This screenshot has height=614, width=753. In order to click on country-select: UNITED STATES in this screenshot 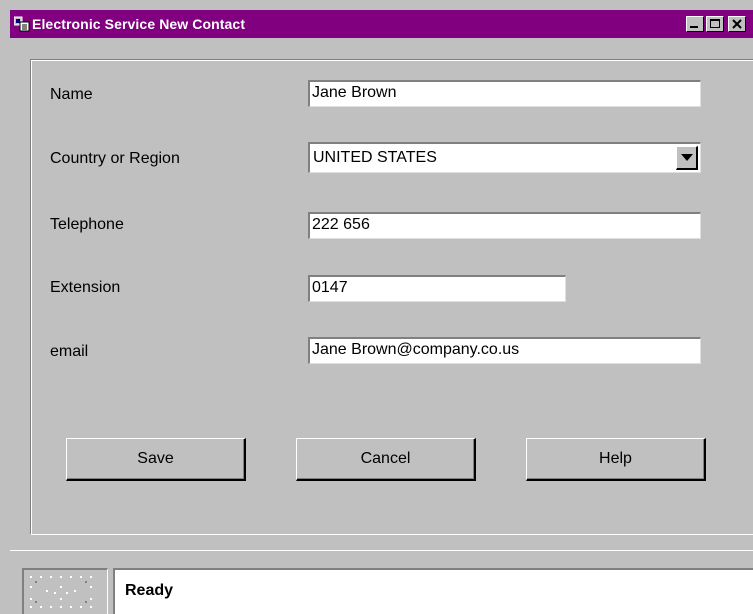, I will do `click(504, 157)`.